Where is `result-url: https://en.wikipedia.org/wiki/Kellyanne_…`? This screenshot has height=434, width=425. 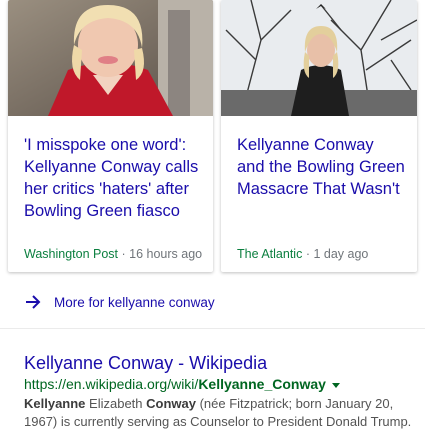 result-url: https://en.wikipedia.org/wiki/Kellyanne_… is located at coordinates (224, 384).